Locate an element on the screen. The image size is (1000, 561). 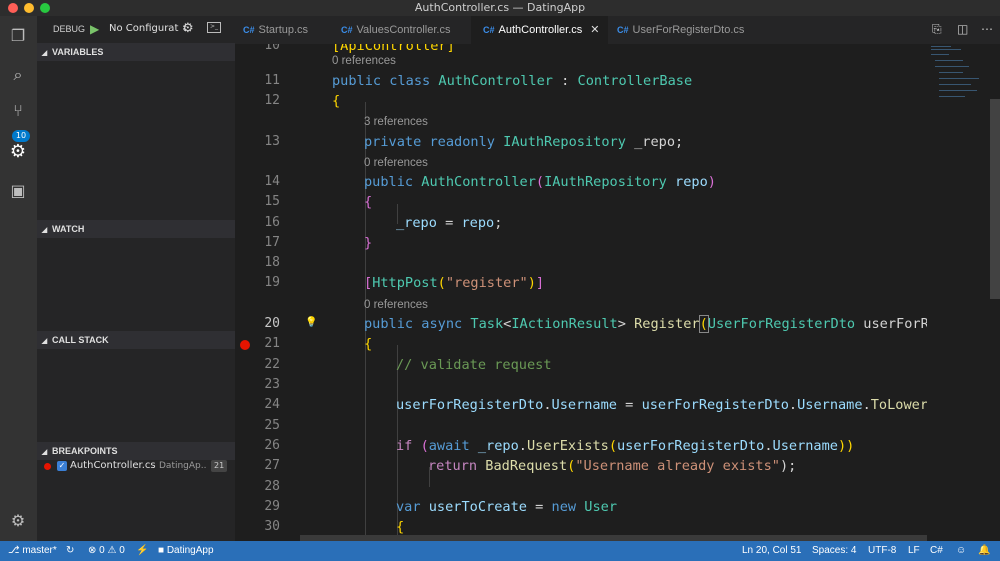
line-number: 27 is located at coordinates (272, 465).